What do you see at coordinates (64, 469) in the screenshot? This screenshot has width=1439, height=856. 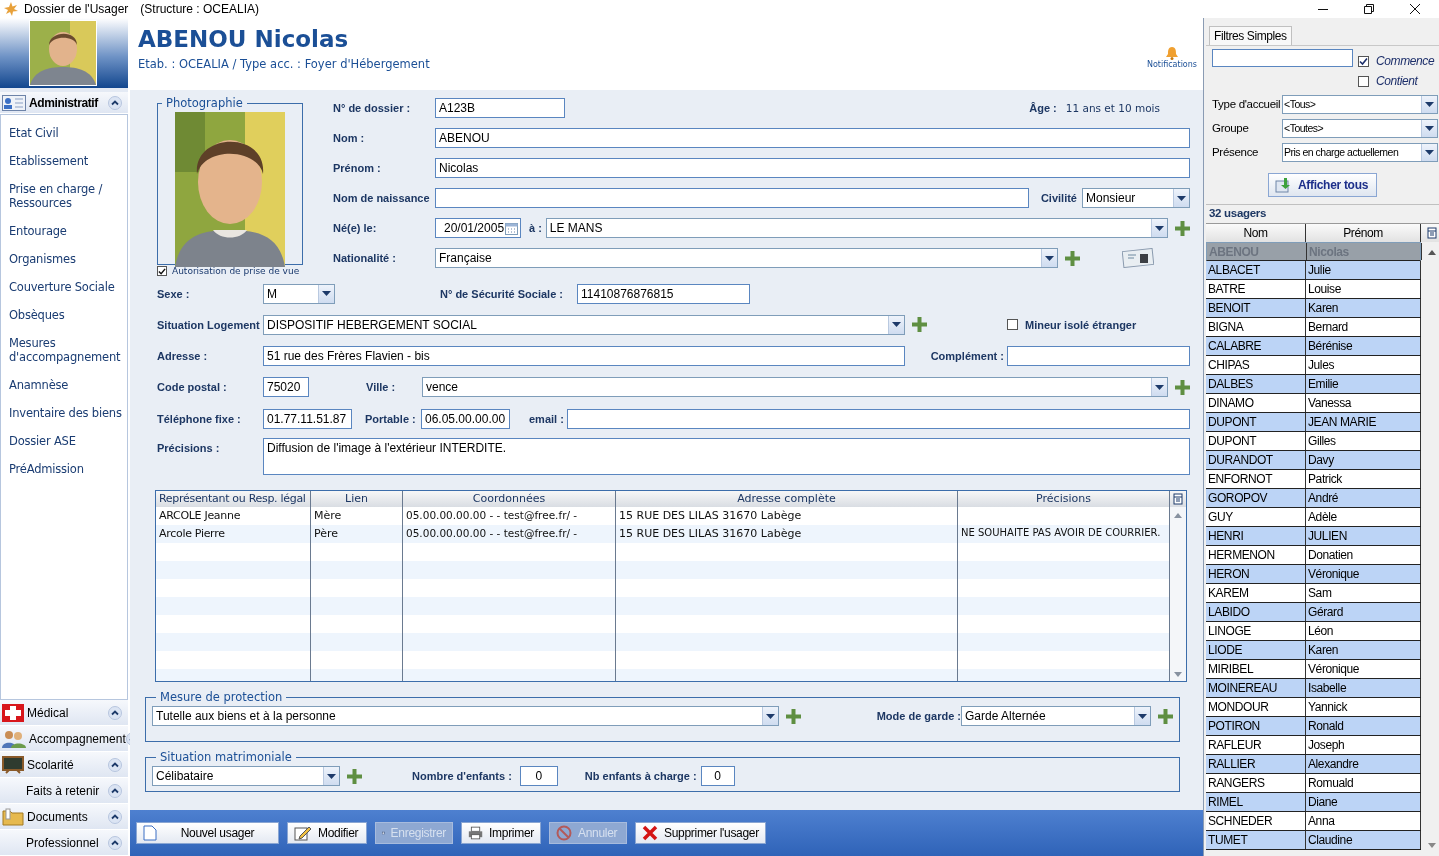 I see `sidebar-item: PréAdmission` at bounding box center [64, 469].